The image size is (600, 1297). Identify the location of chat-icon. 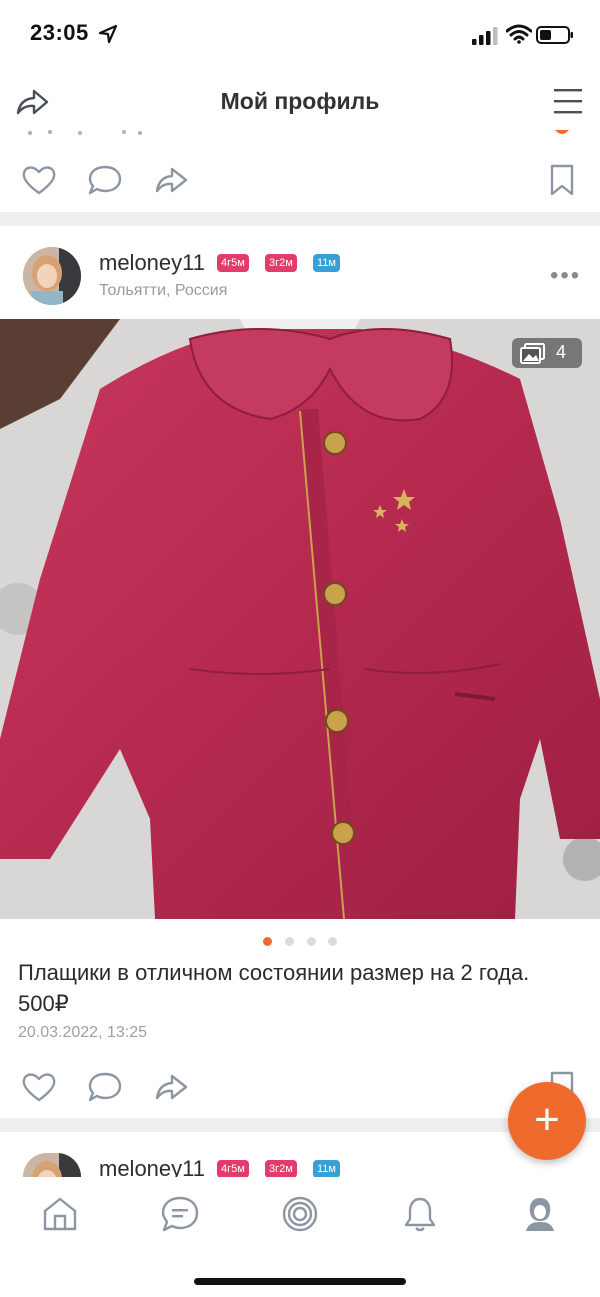
(180, 1214).